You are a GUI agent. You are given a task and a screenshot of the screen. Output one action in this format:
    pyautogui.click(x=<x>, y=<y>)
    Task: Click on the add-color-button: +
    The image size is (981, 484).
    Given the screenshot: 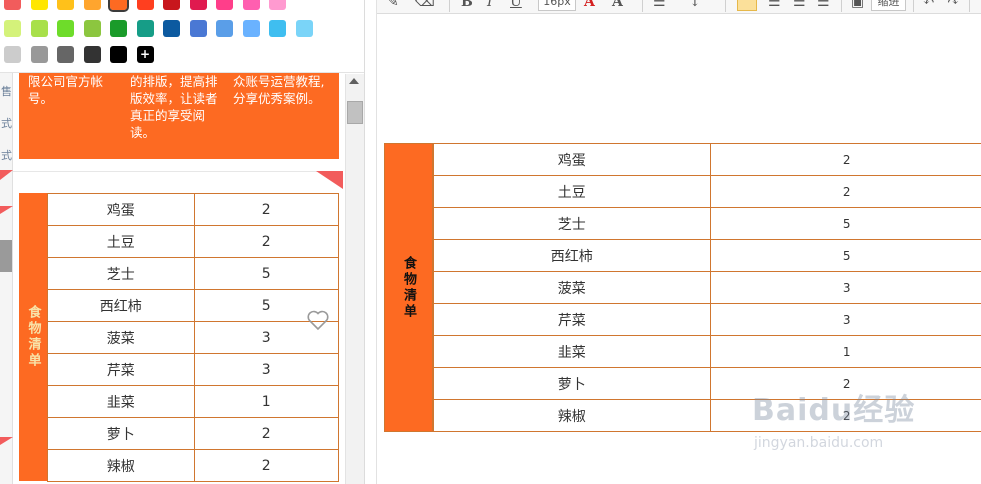 What is the action you would take?
    pyautogui.click(x=145, y=54)
    